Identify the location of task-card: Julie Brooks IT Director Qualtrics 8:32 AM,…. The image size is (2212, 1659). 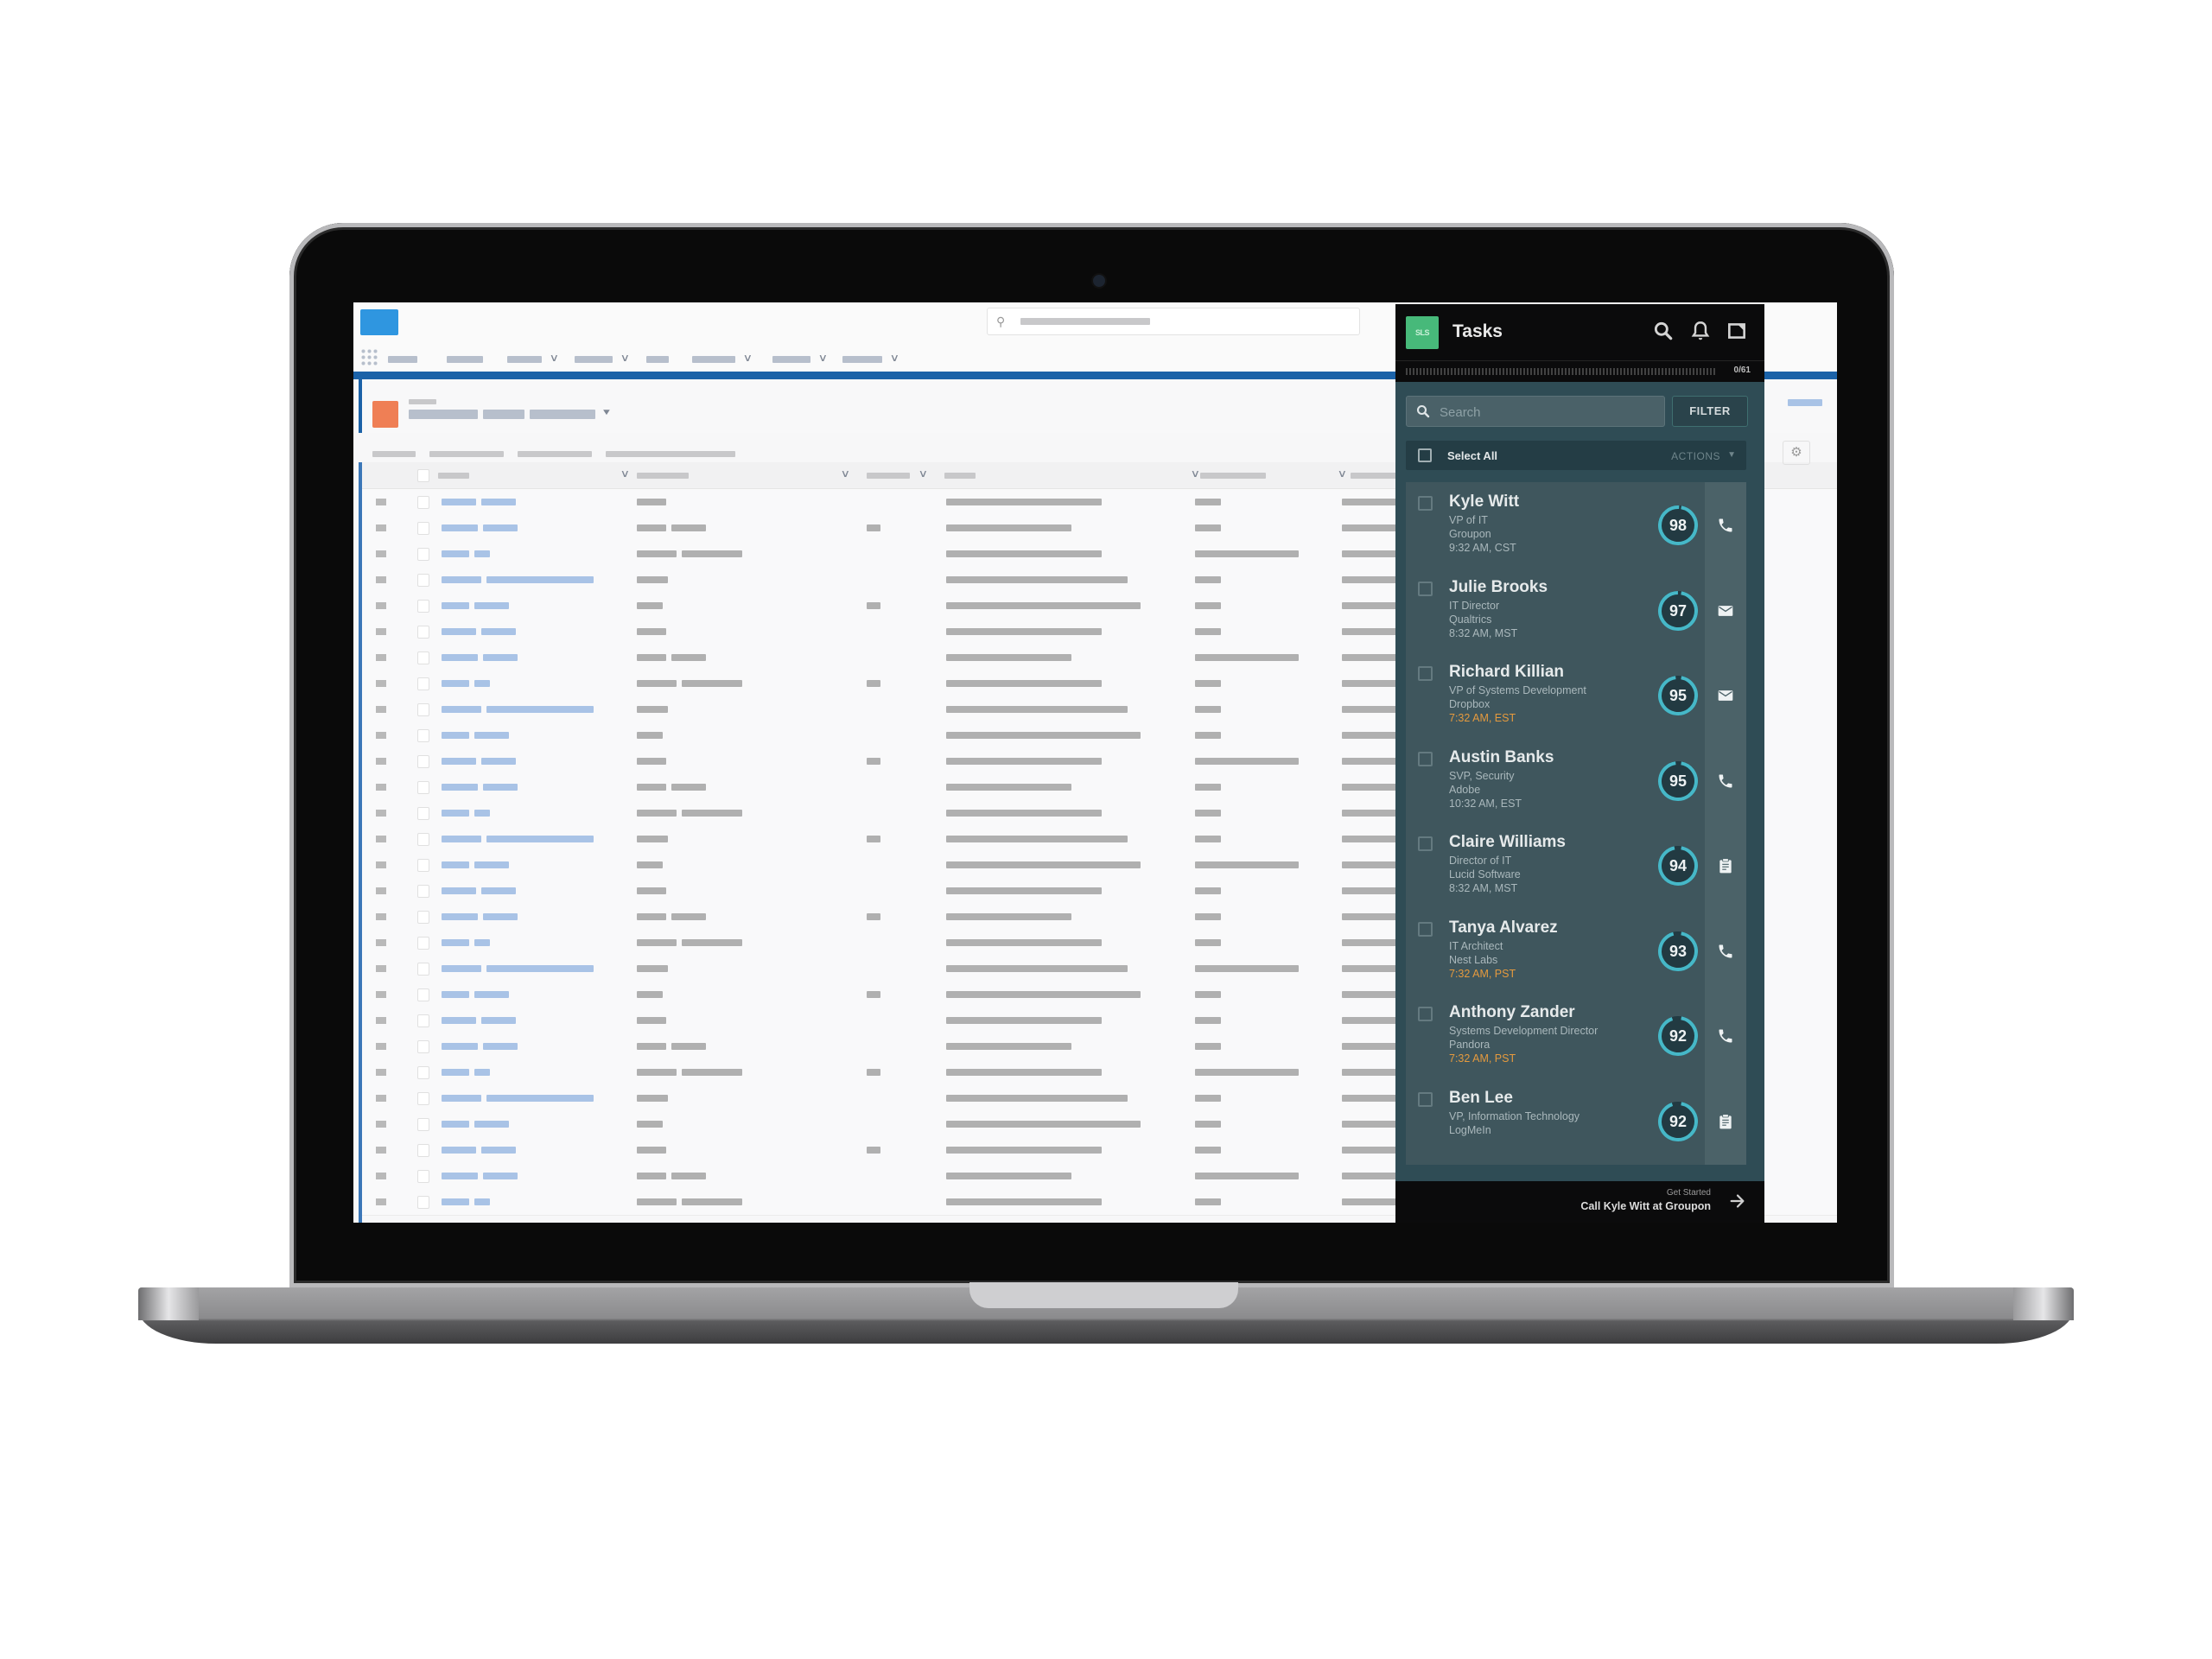
(1576, 610).